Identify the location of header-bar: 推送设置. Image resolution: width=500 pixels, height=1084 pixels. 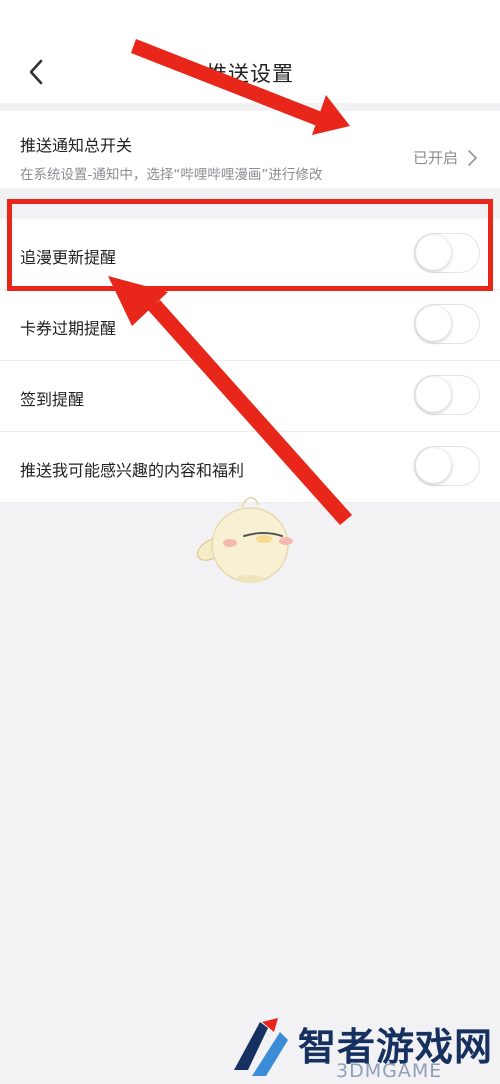
(250, 51).